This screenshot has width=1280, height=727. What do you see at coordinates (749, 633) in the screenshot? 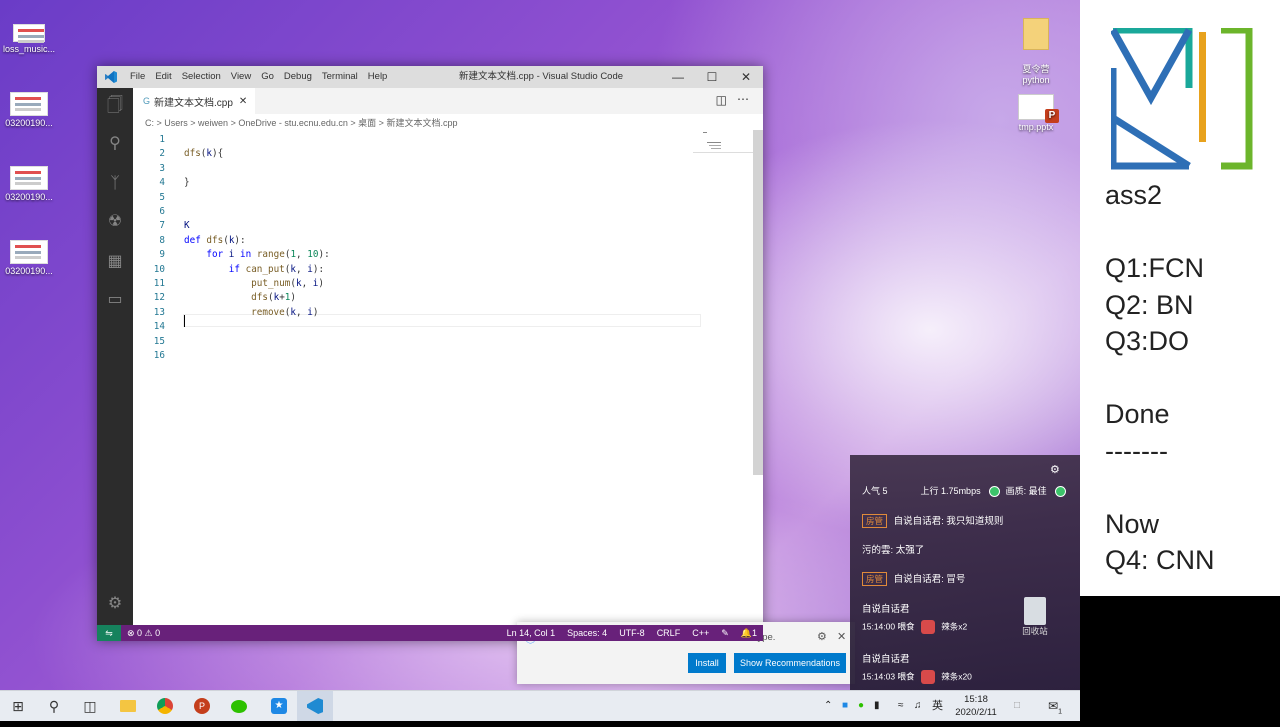
I see `notifications-bell: 🔔1` at bounding box center [749, 633].